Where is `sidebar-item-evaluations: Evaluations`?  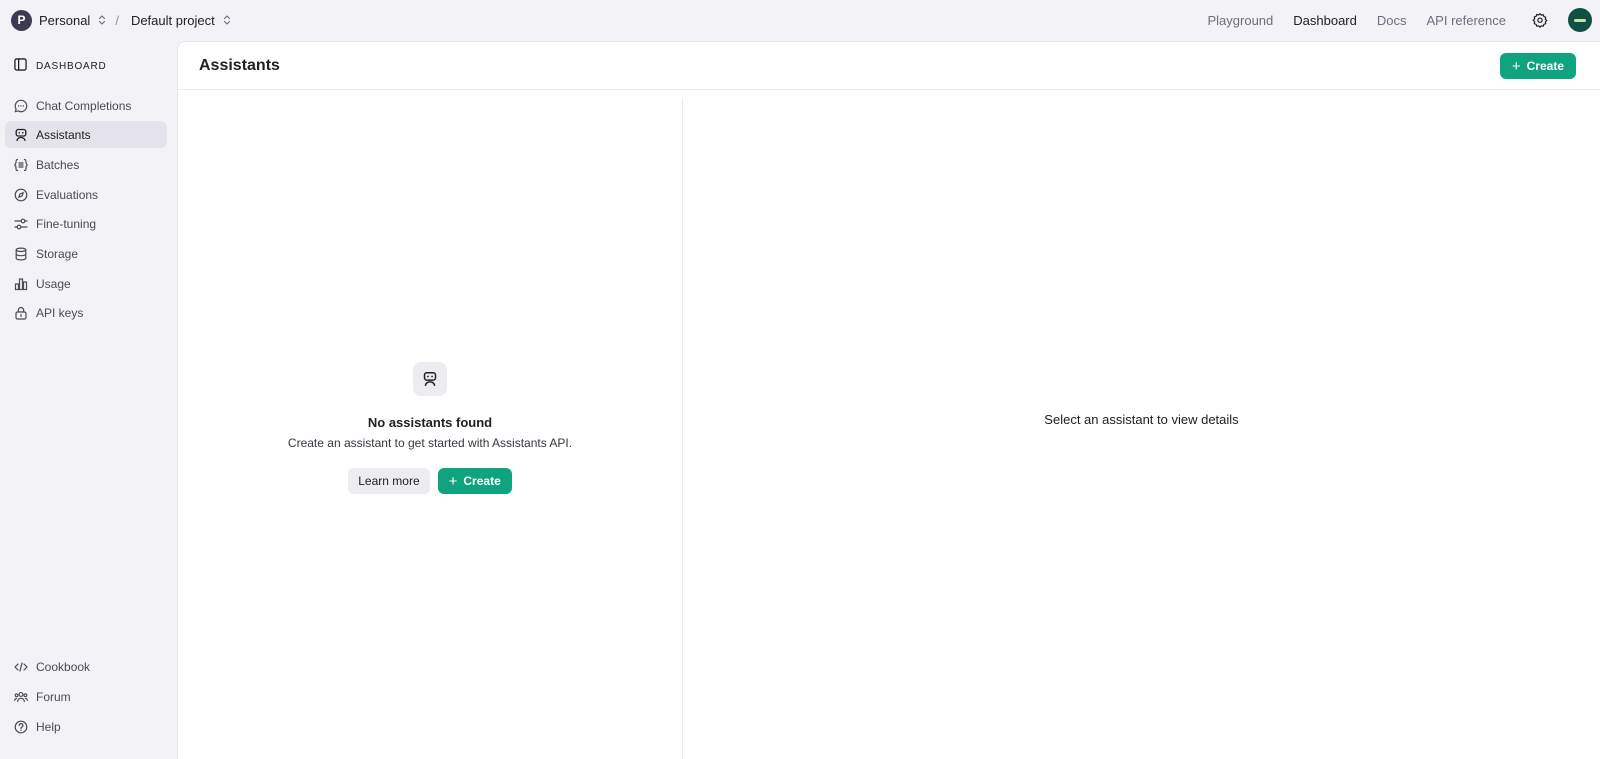
sidebar-item-evaluations: Evaluations is located at coordinates (86, 194).